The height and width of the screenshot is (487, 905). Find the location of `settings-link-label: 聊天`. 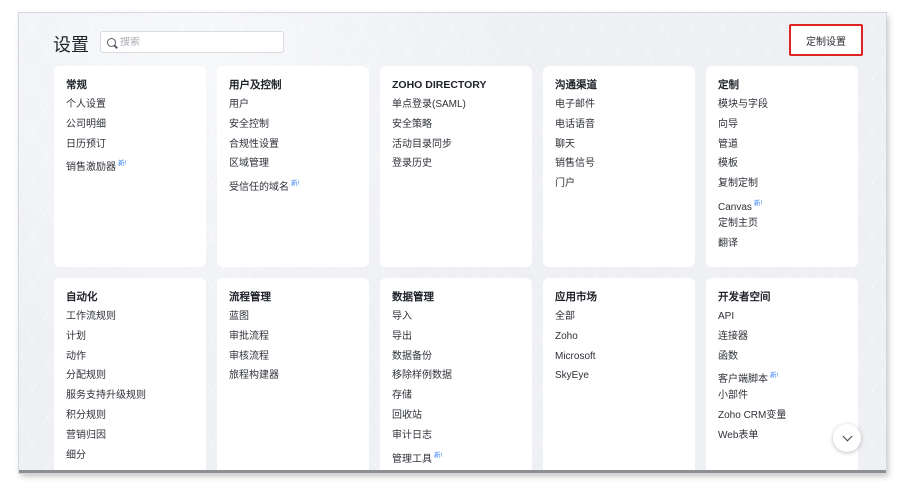

settings-link-label: 聊天 is located at coordinates (565, 144).